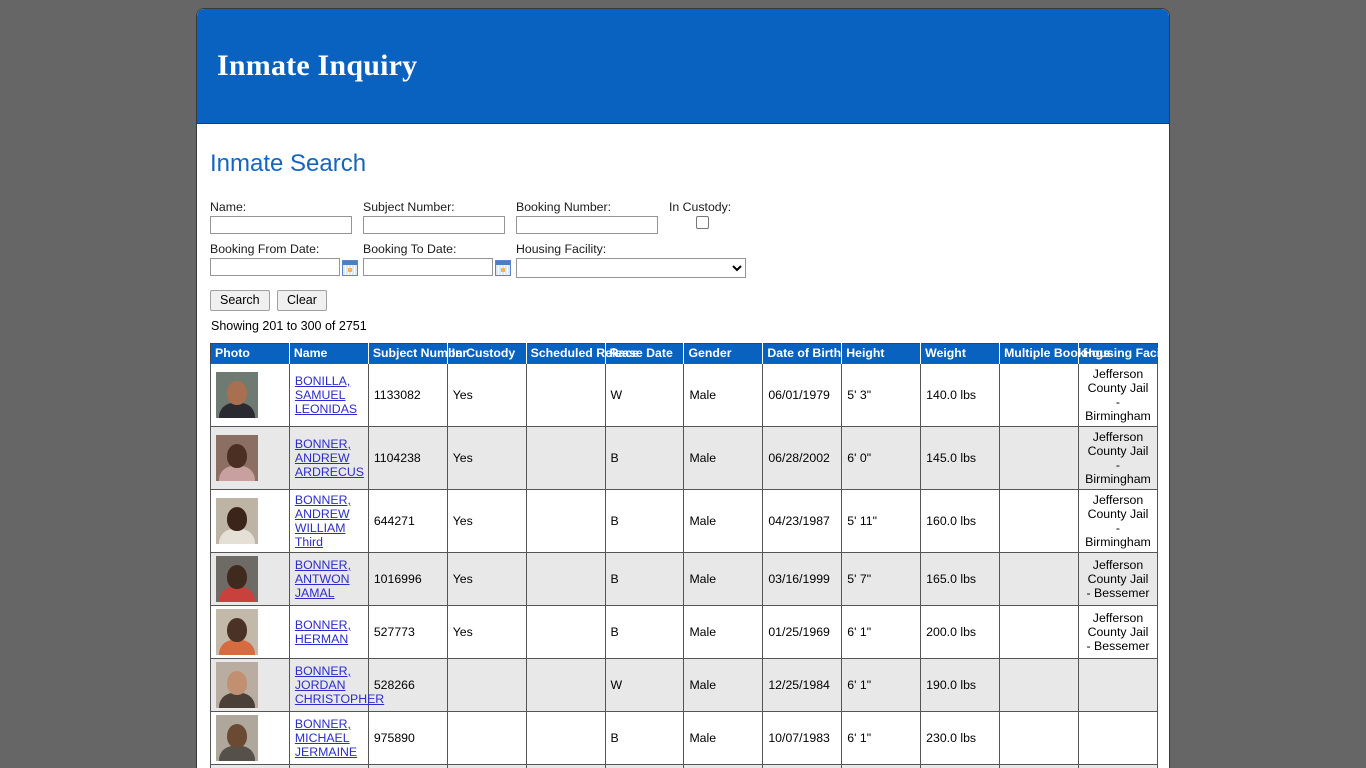 The height and width of the screenshot is (768, 1366). Describe the element at coordinates (329, 395) in the screenshot. I see `inmate-name-link: BONILLA, SAMUEL LEONIDAS` at that location.